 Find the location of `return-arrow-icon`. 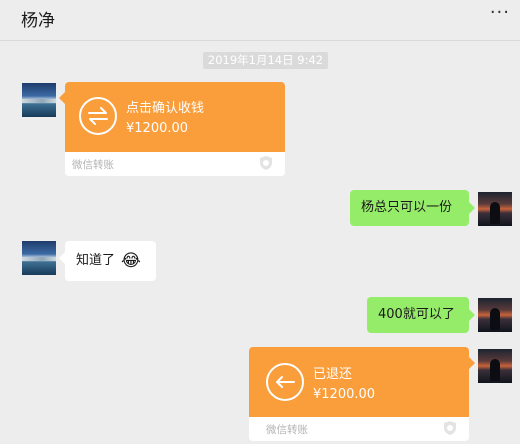

return-arrow-icon is located at coordinates (285, 382).